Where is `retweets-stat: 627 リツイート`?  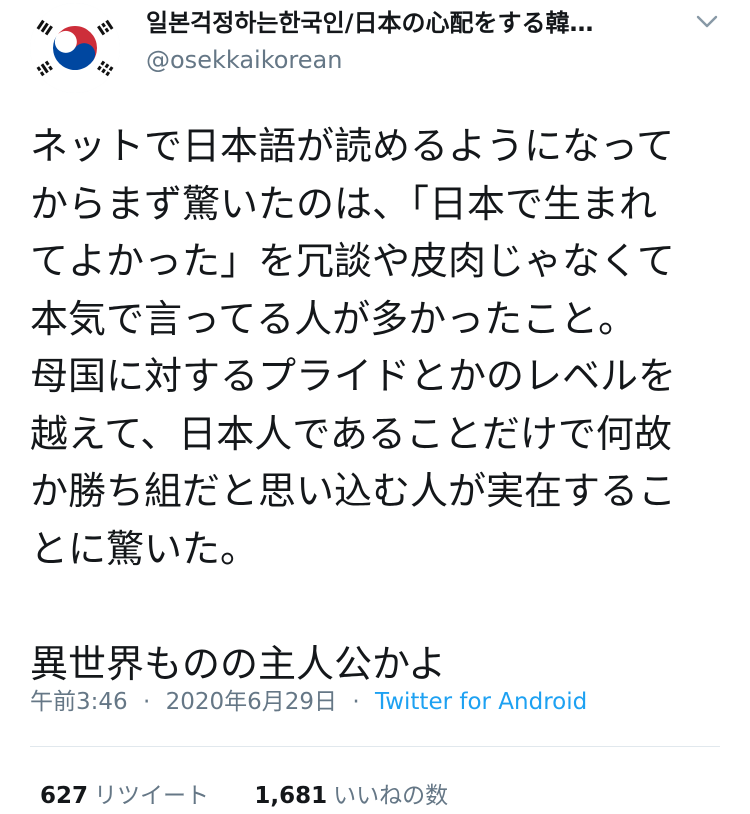 retweets-stat: 627 リツイート is located at coordinates (128, 796).